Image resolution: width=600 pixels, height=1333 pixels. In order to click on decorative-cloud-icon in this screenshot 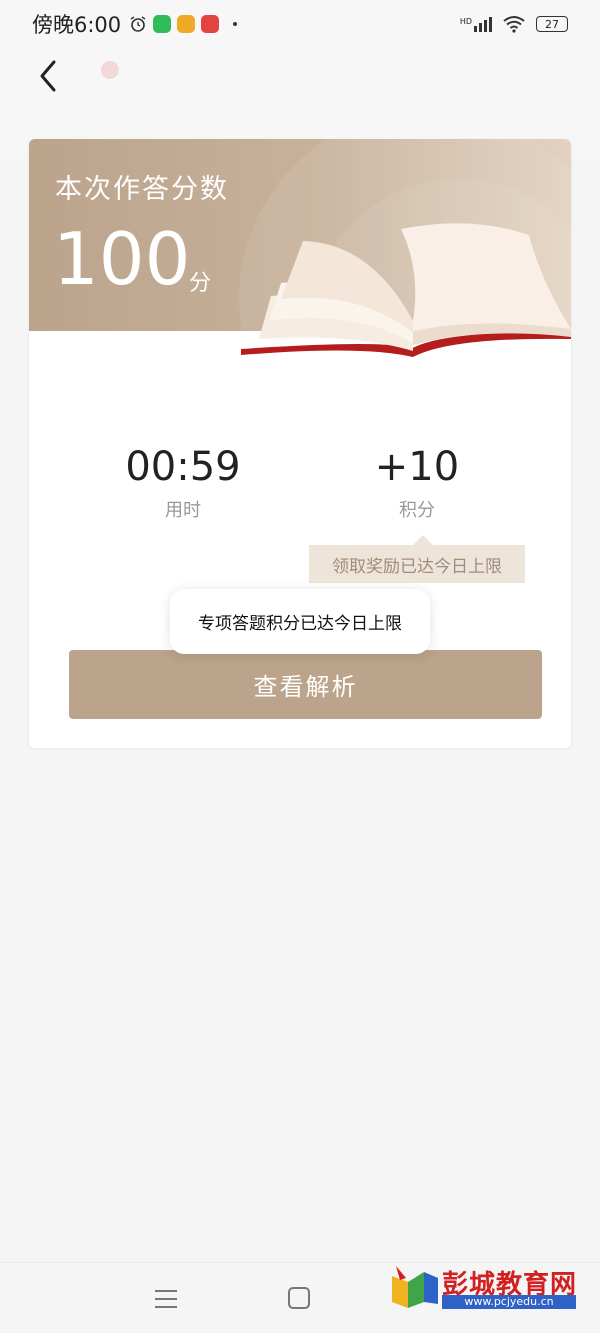, I will do `click(110, 70)`.